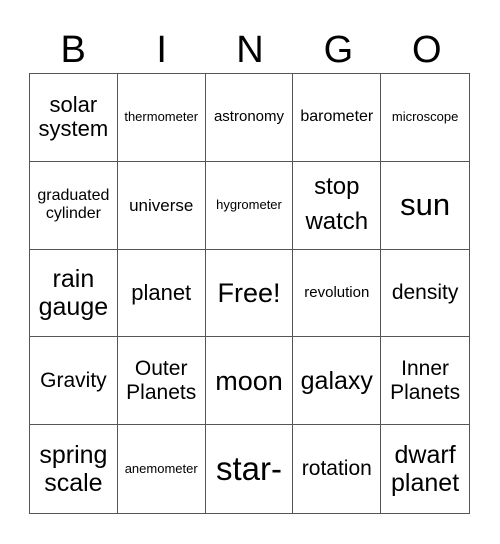 Image resolution: width=500 pixels, height=544 pixels. Describe the element at coordinates (338, 50) in the screenshot. I see `header-letter-g: G` at that location.